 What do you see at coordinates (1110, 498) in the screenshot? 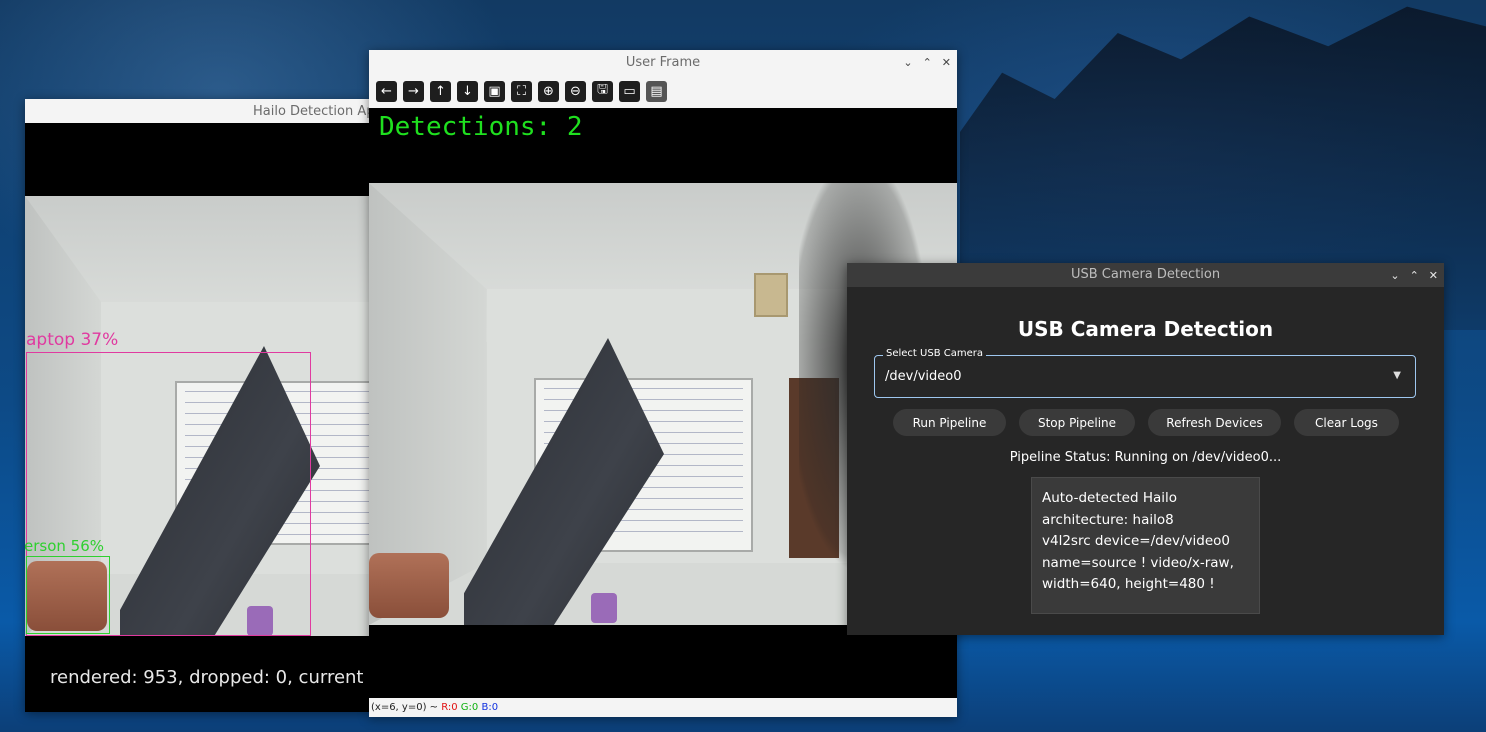
I see `log-line: Auto-detected Hailo` at bounding box center [1110, 498].